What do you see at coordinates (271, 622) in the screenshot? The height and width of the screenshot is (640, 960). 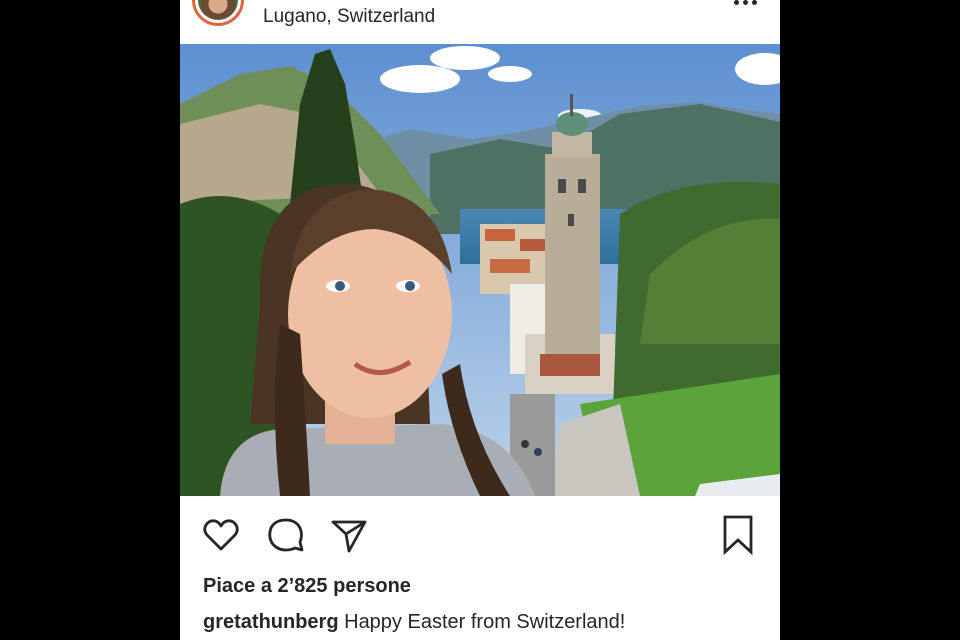 I see `caption-username: gretathunberg` at bounding box center [271, 622].